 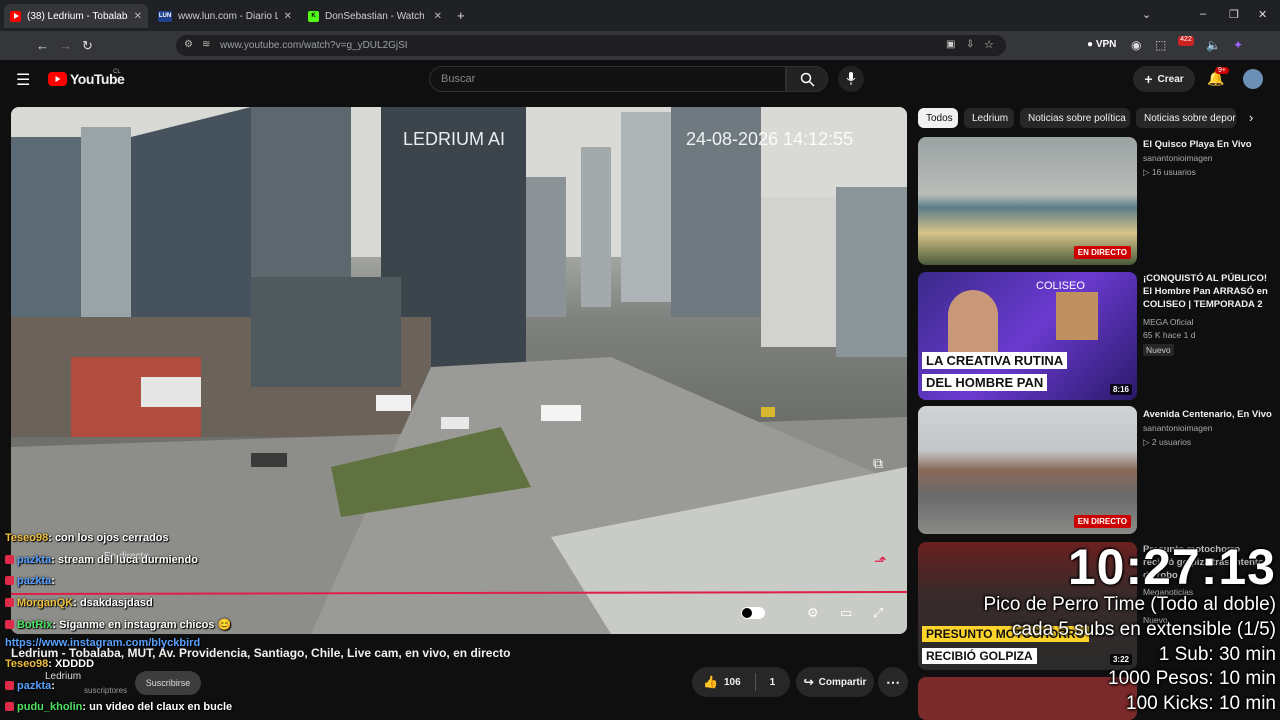 I want to click on plus-icon: +, so click(x=1148, y=79).